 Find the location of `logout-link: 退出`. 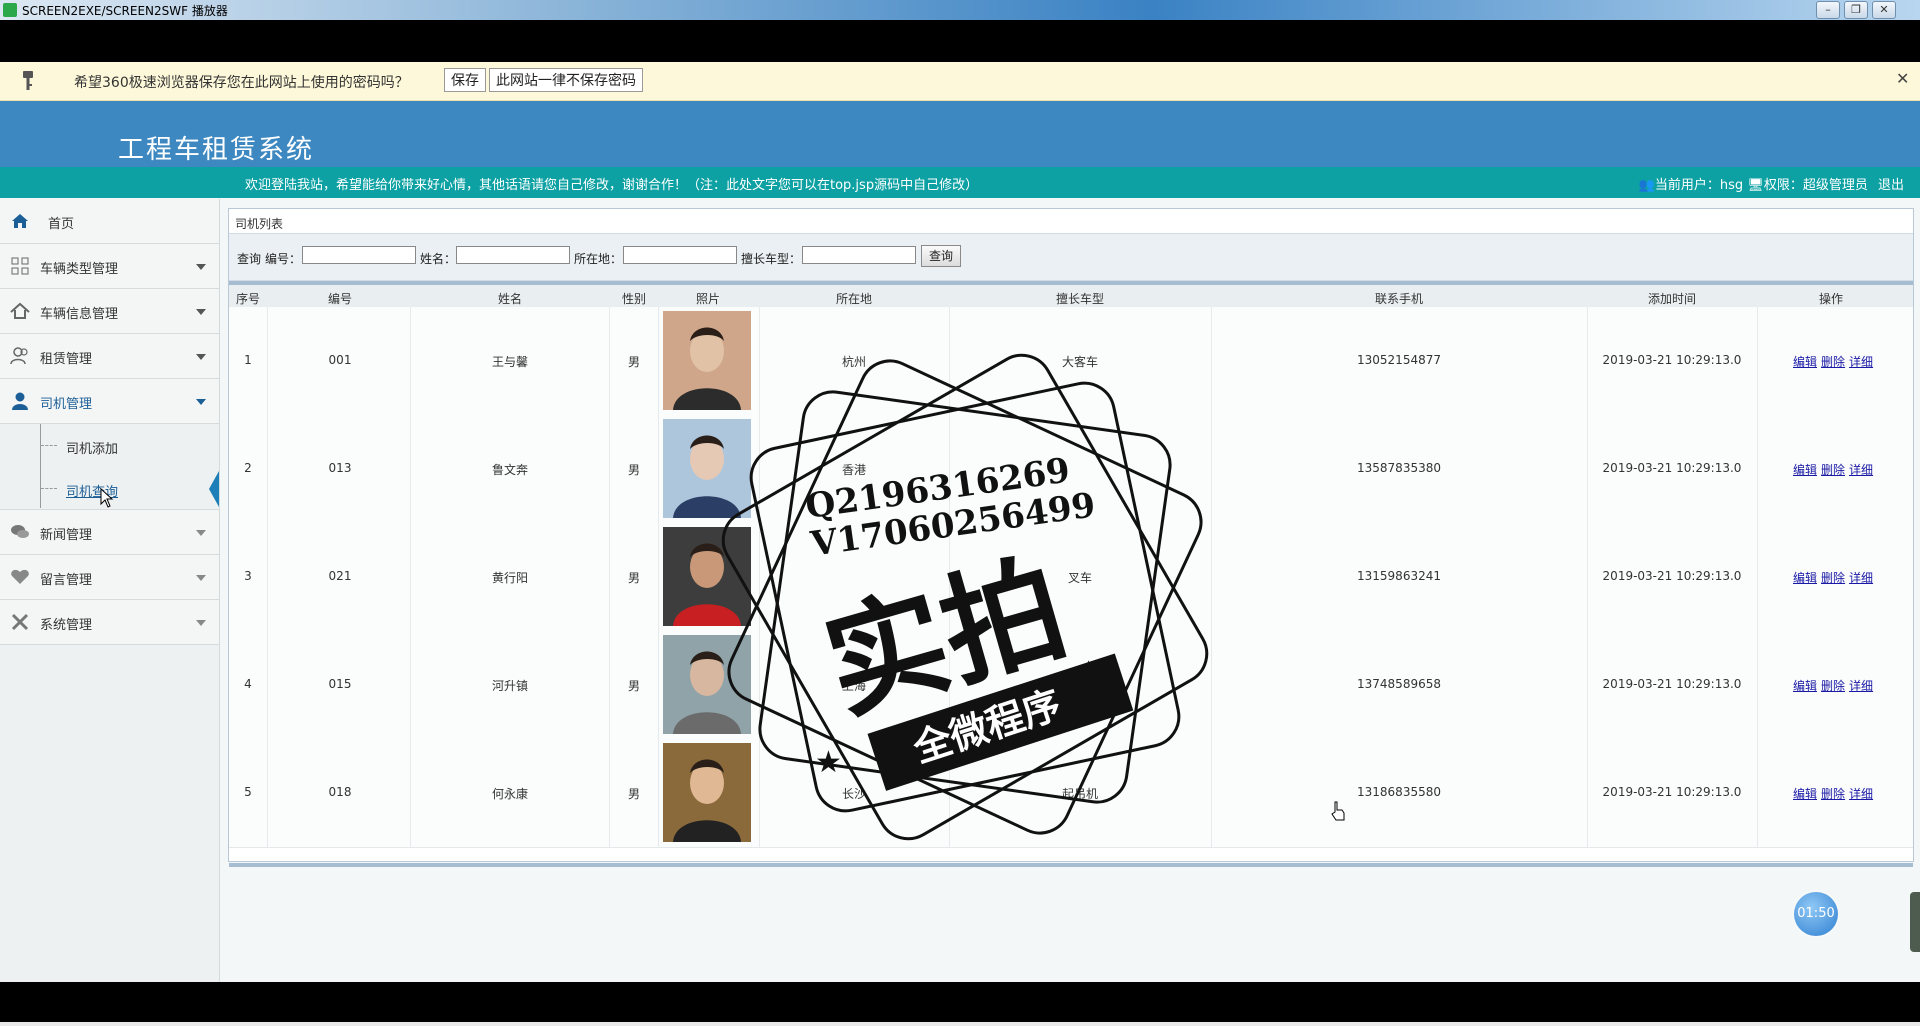

logout-link: 退出 is located at coordinates (1891, 185).